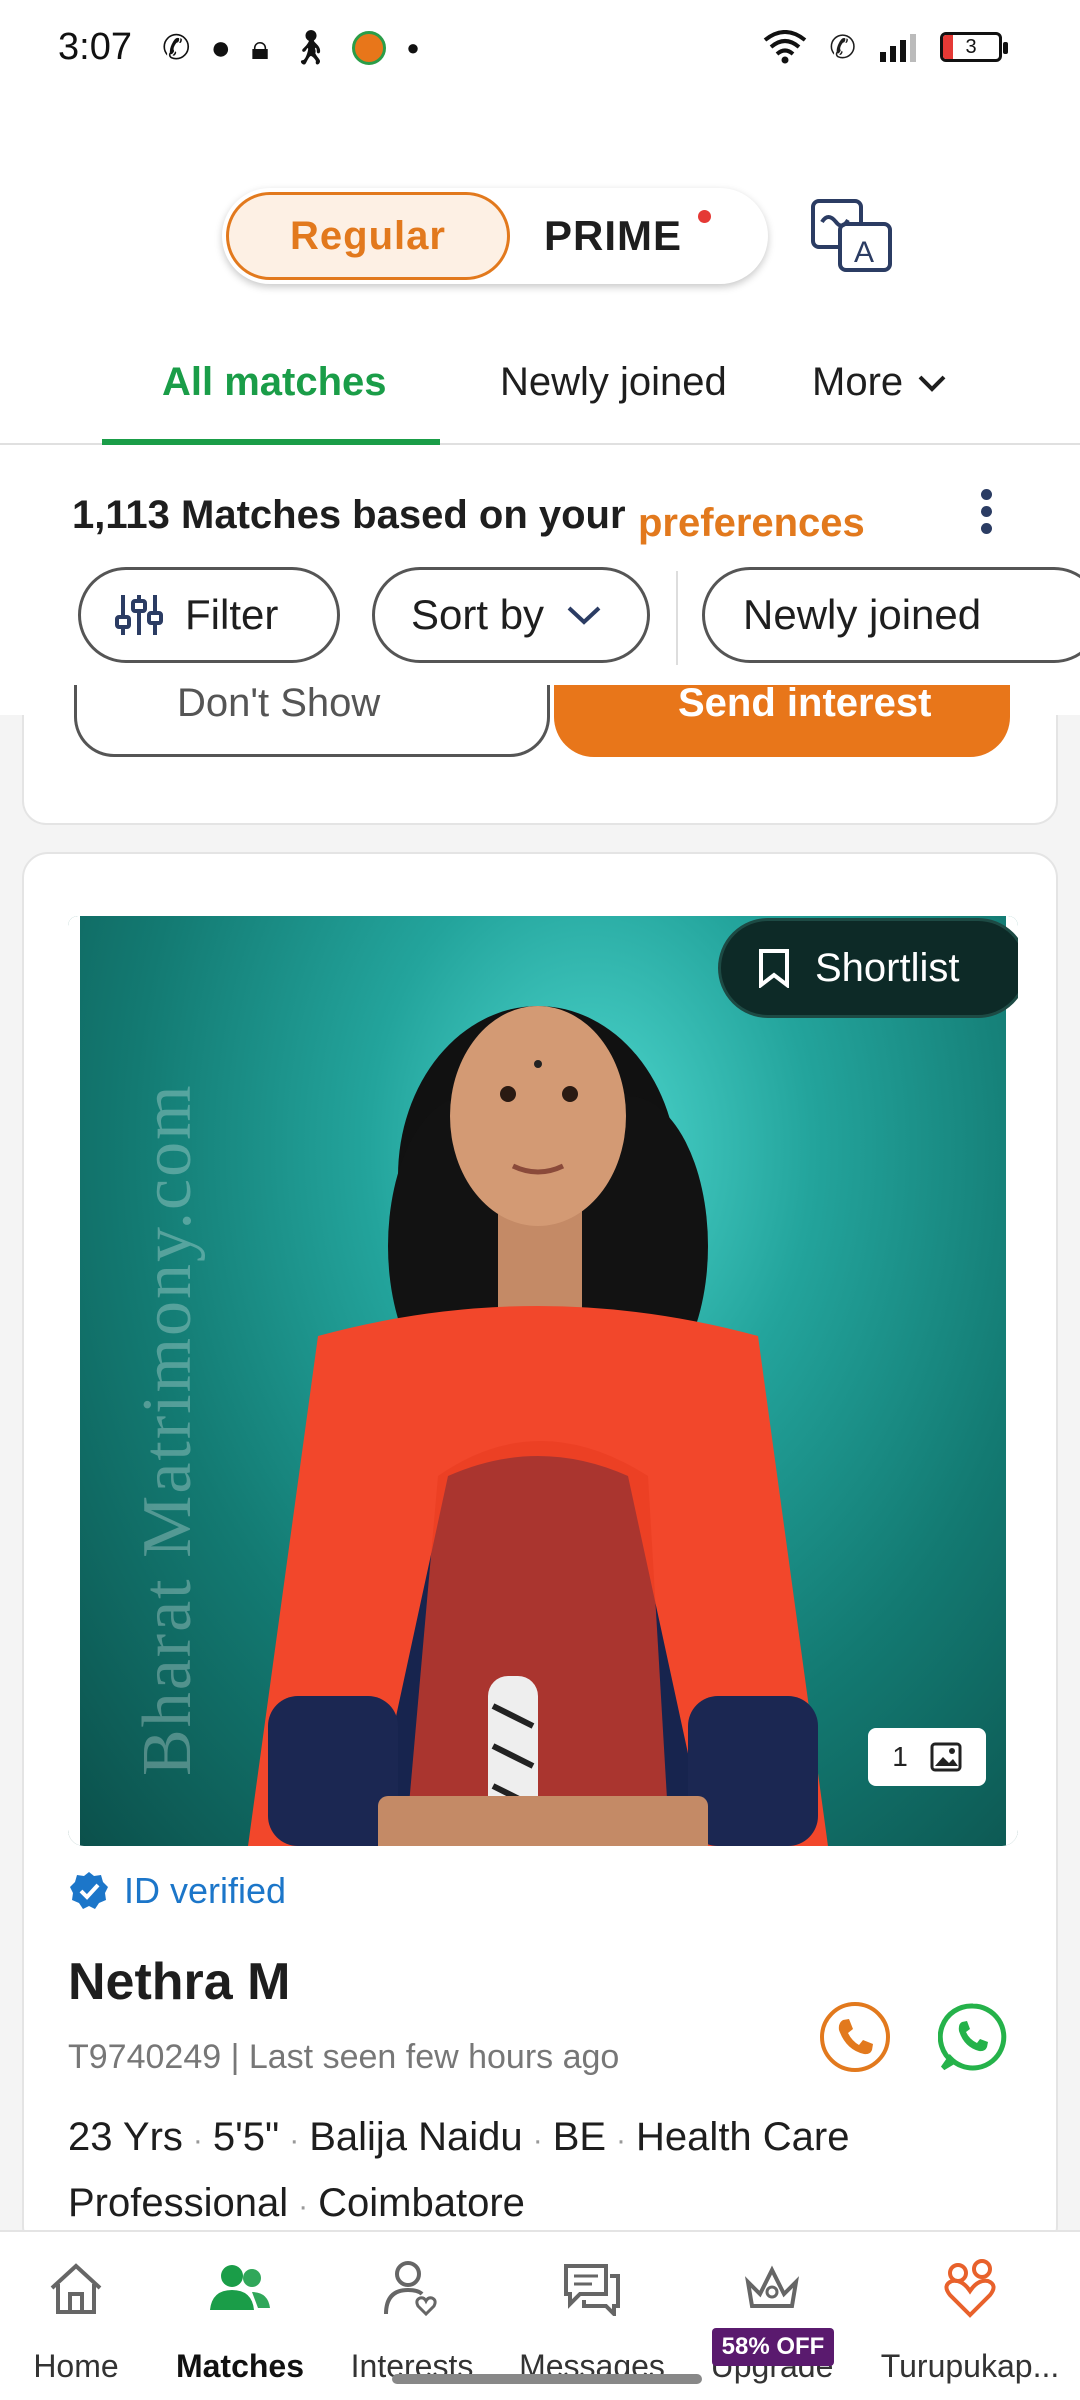  I want to click on profile-id-last-seen: T9740249 | Last seen few hours ago, so click(344, 2057).